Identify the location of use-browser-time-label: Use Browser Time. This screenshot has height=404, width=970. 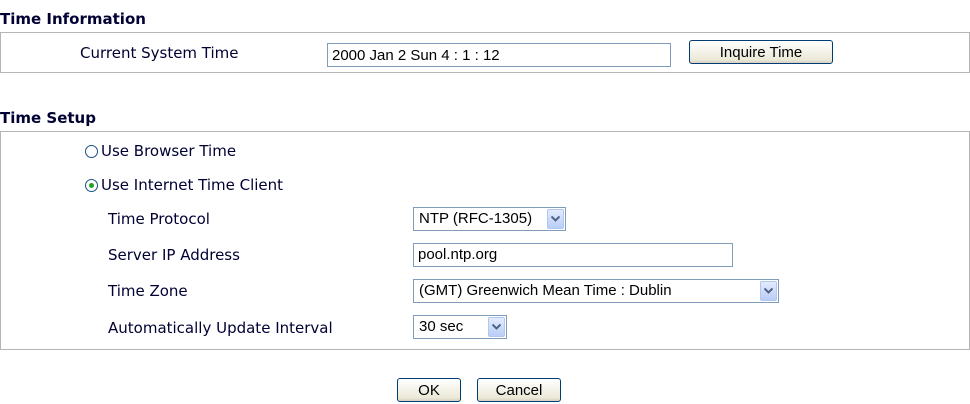
(169, 151).